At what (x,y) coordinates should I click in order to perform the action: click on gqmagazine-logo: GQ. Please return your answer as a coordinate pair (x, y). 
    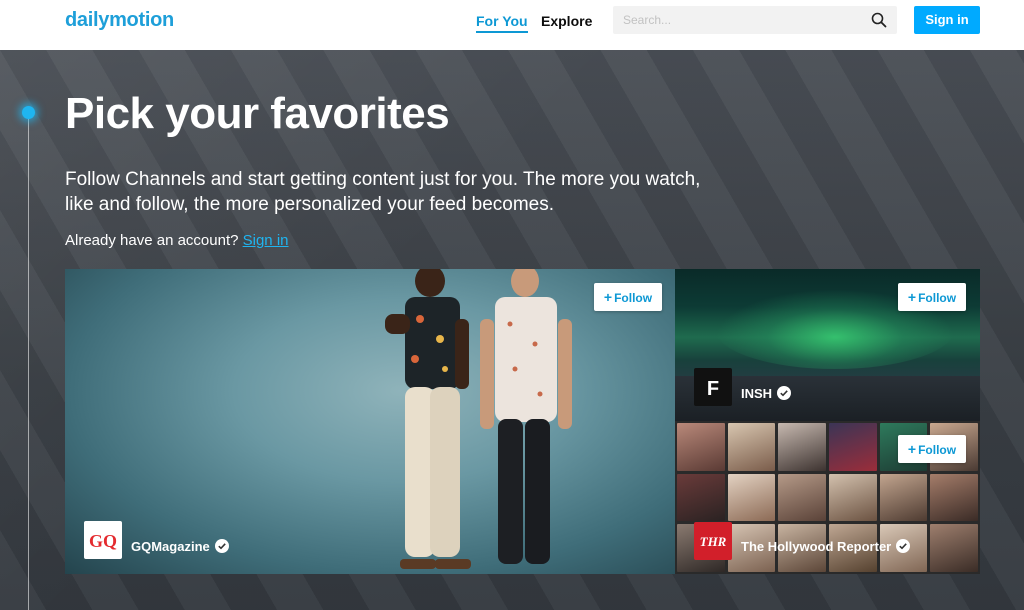
    Looking at the image, I should click on (103, 540).